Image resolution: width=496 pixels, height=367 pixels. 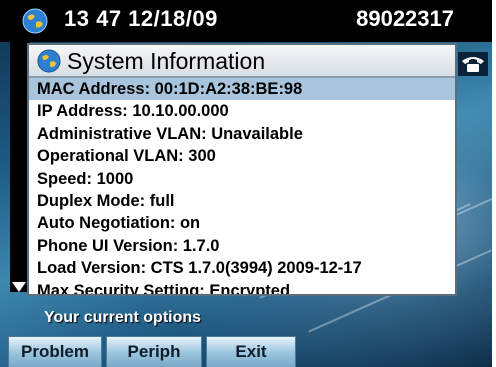 What do you see at coordinates (242, 89) in the screenshot?
I see `list-item: MAC Address: 00:1D:A2:38:BE:98` at bounding box center [242, 89].